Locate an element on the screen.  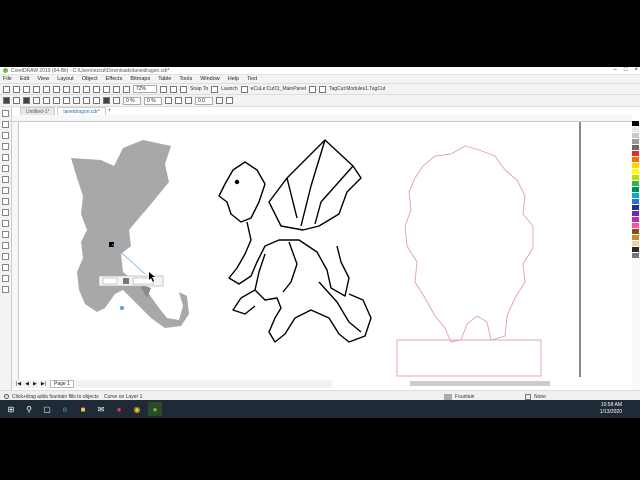
paste-button is located at coordinates (66, 89).